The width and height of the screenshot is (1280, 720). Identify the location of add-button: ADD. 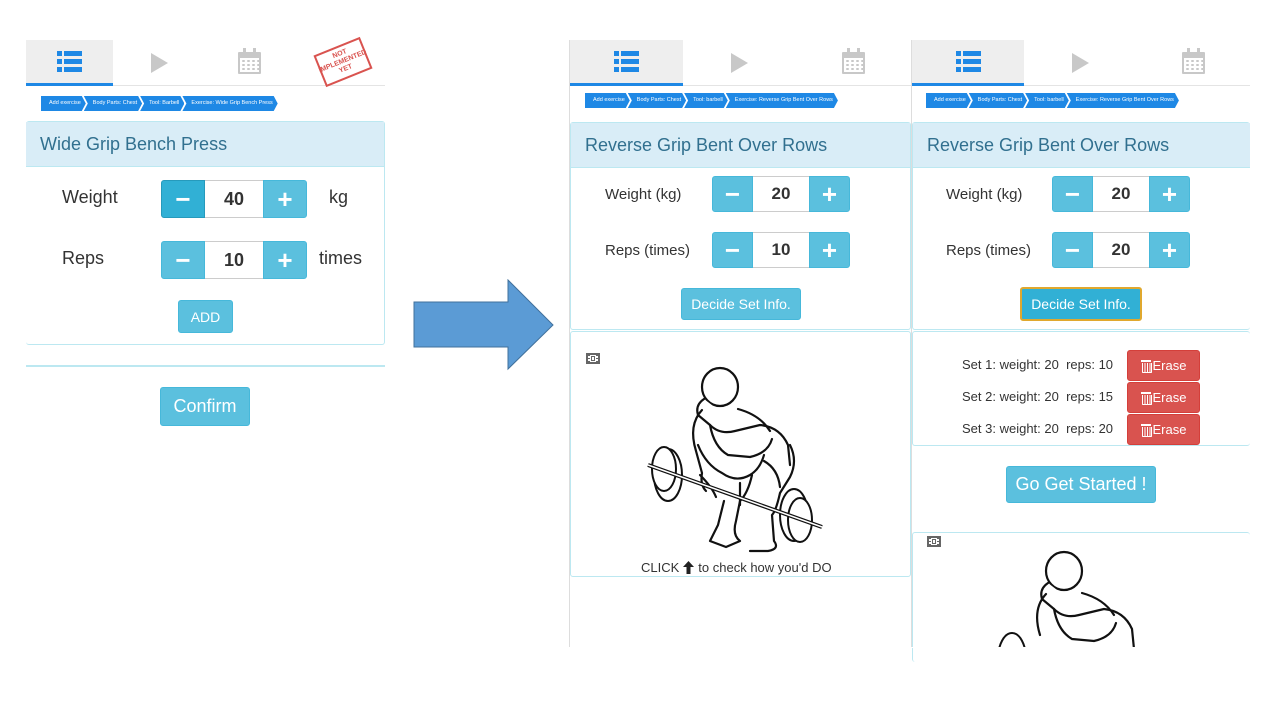
(205, 316).